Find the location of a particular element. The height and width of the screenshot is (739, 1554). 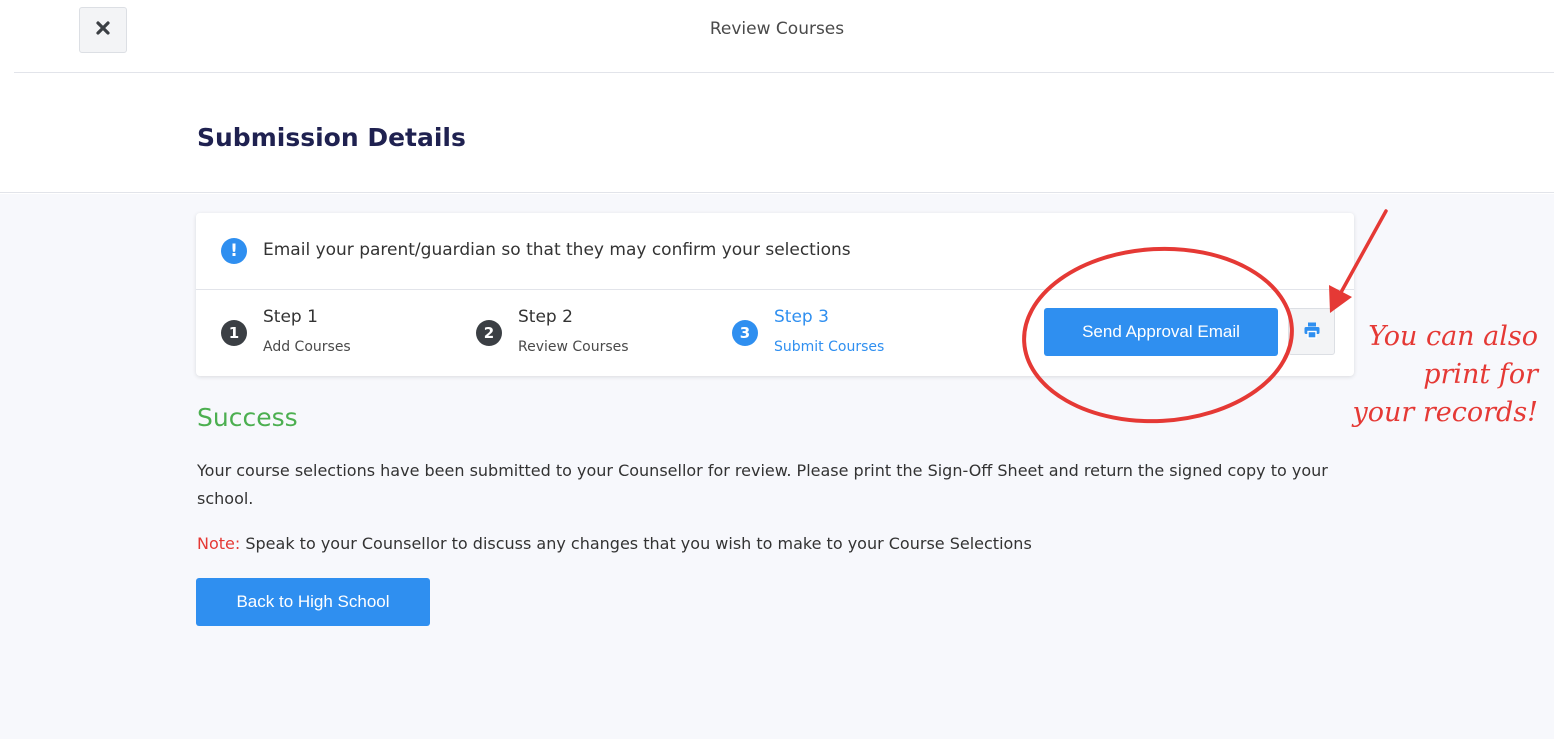

page-title: Submission Details is located at coordinates (331, 137).